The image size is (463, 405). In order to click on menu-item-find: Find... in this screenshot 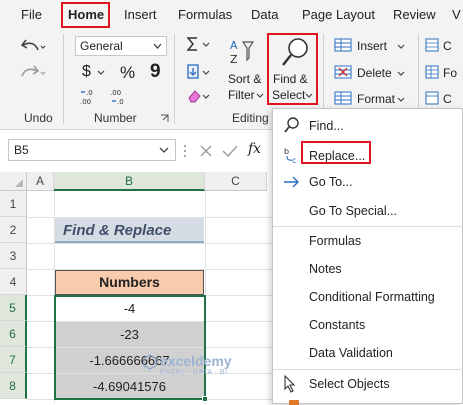, I will do `click(326, 126)`.